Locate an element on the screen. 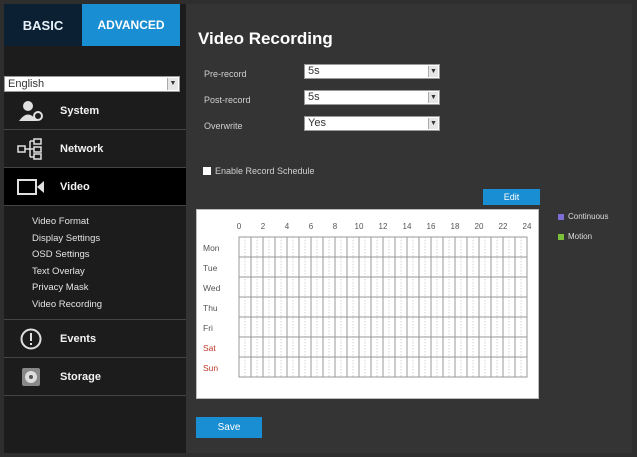 This screenshot has height=457, width=637. sidebar-item-storage: Storage is located at coordinates (95, 377).